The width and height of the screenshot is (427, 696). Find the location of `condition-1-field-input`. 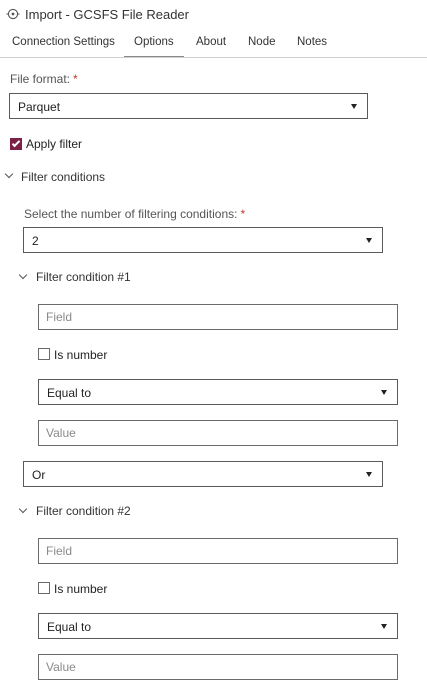

condition-1-field-input is located at coordinates (218, 317).